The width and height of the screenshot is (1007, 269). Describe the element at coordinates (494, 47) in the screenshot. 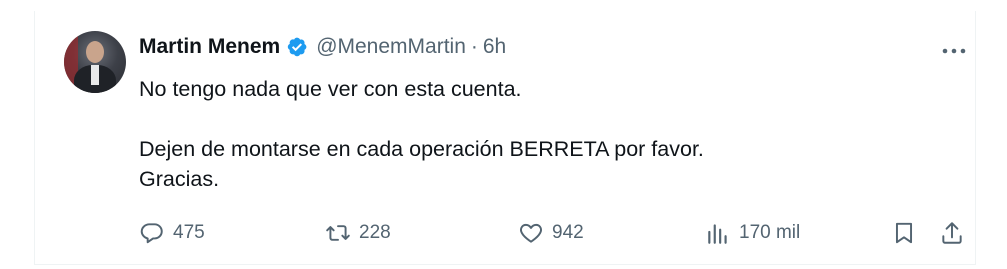

I see `timestamp: 6h` at that location.